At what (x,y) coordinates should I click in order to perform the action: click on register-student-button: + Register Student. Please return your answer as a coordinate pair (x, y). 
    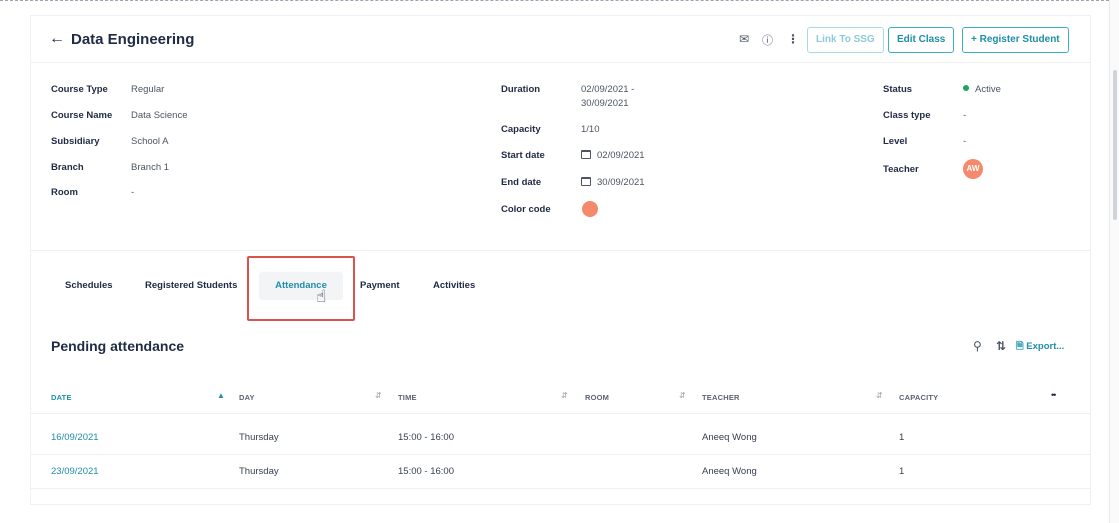
    Looking at the image, I should click on (1015, 40).